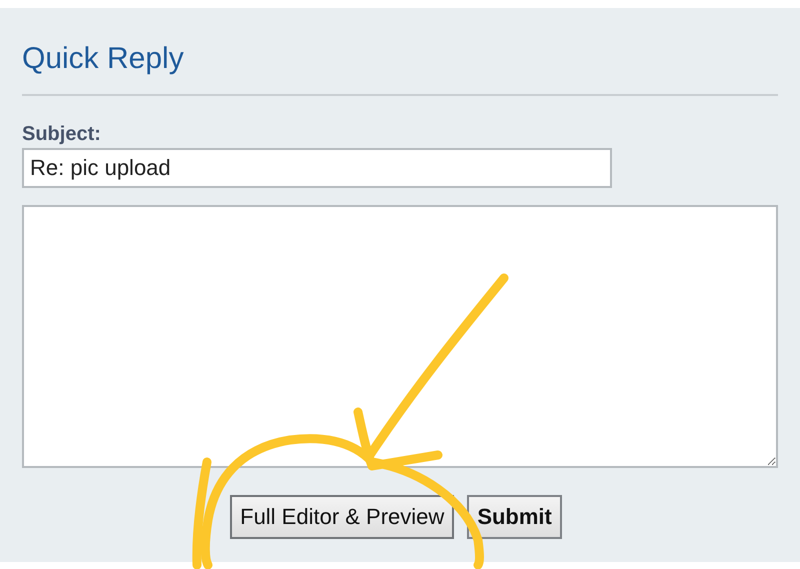 The width and height of the screenshot is (800, 569). What do you see at coordinates (103, 59) in the screenshot?
I see `panel-title: Quick Reply` at bounding box center [103, 59].